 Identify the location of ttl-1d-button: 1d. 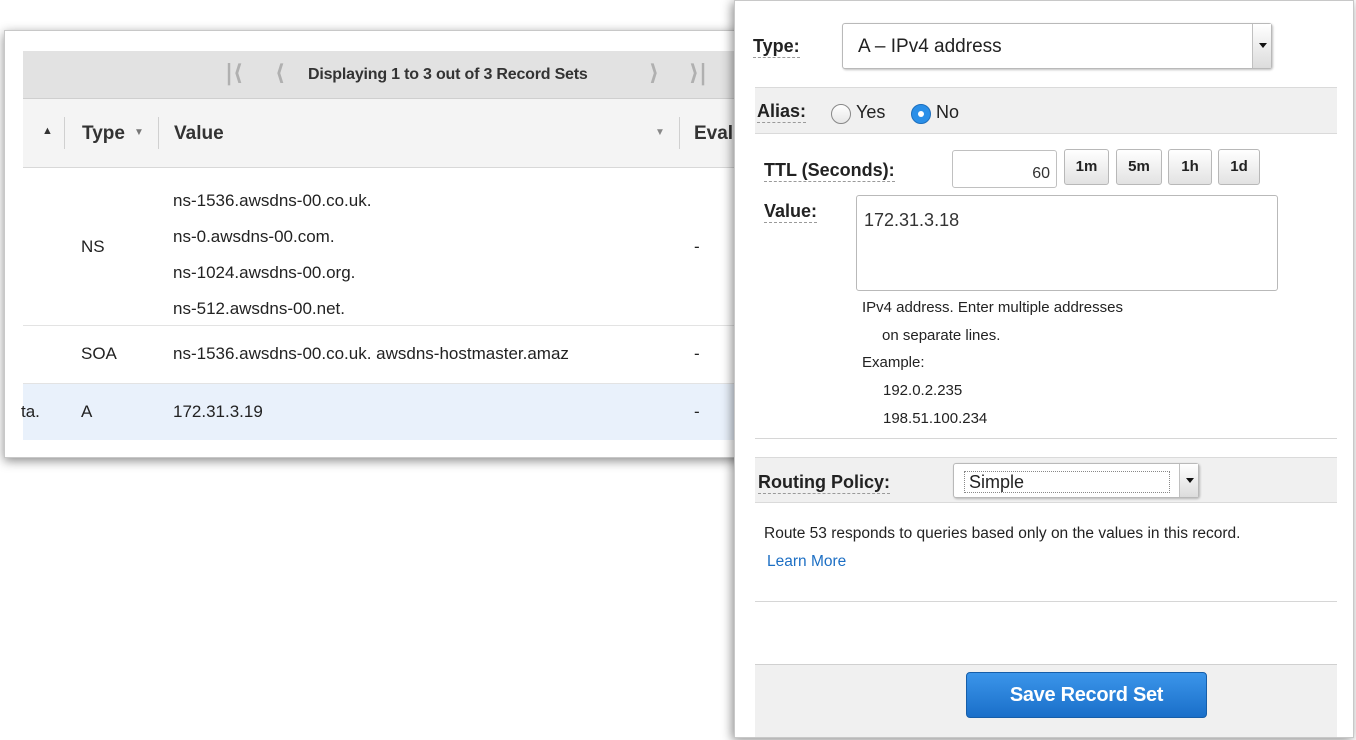
(1239, 167).